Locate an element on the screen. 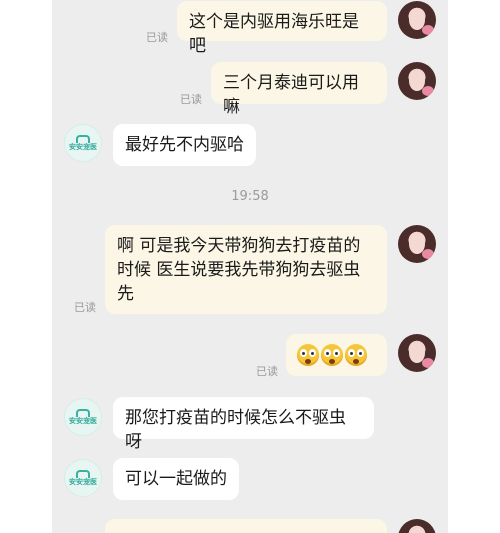 The height and width of the screenshot is (533, 500). message-bubble-outgoing-partial is located at coordinates (246, 526).